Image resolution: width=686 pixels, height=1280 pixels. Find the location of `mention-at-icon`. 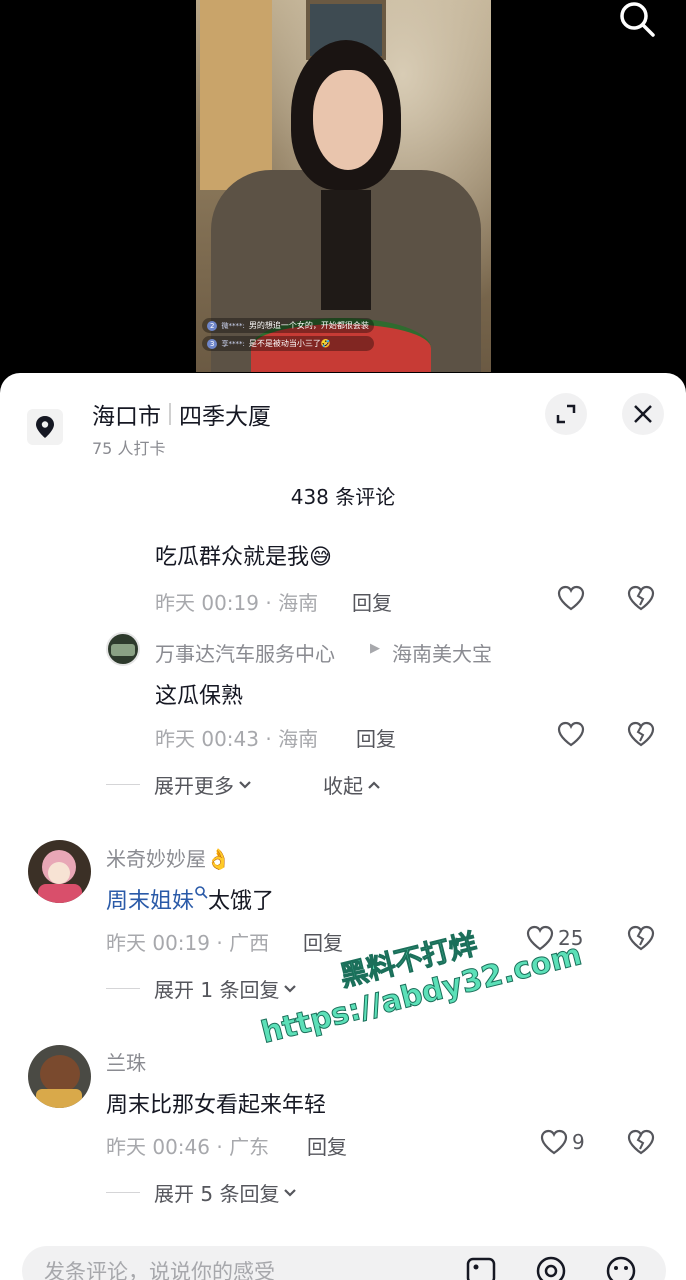

mention-at-icon is located at coordinates (551, 1267).